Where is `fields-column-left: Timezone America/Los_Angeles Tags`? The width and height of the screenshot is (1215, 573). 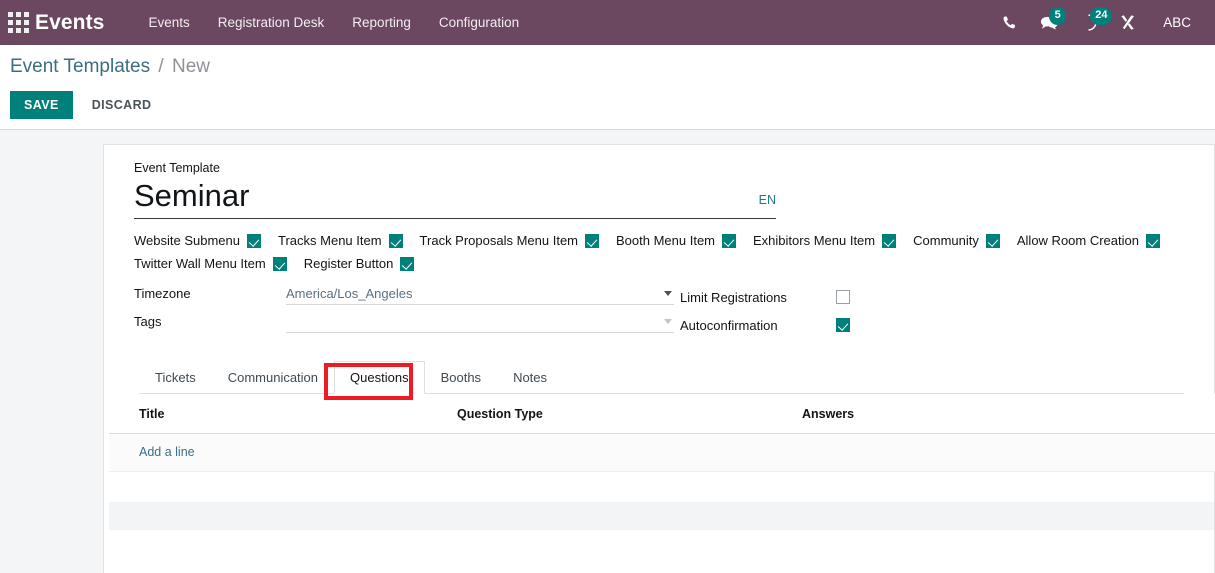 fields-column-left: Timezone America/Los_Angeles Tags is located at coordinates (404, 311).